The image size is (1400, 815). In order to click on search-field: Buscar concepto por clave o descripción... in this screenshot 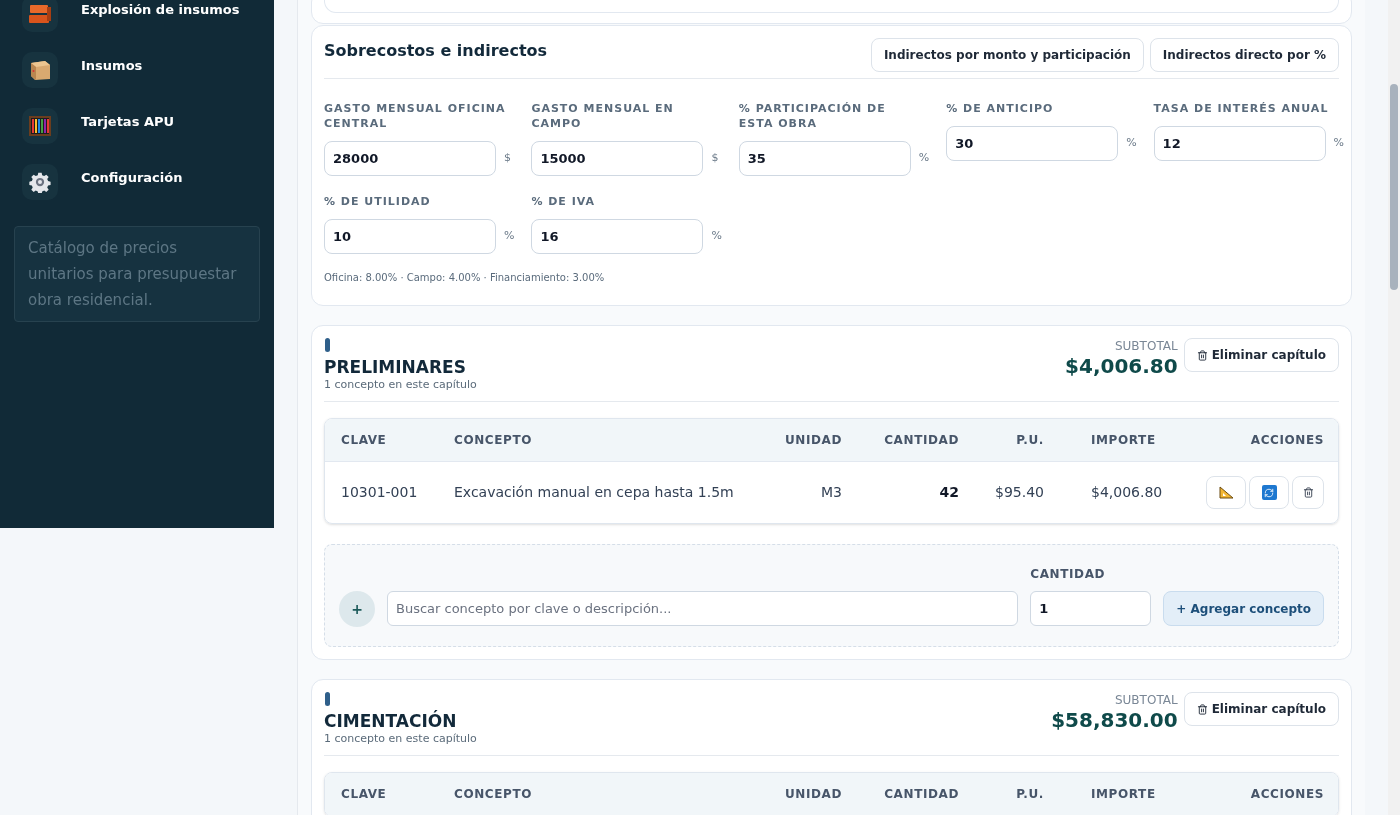, I will do `click(703, 608)`.